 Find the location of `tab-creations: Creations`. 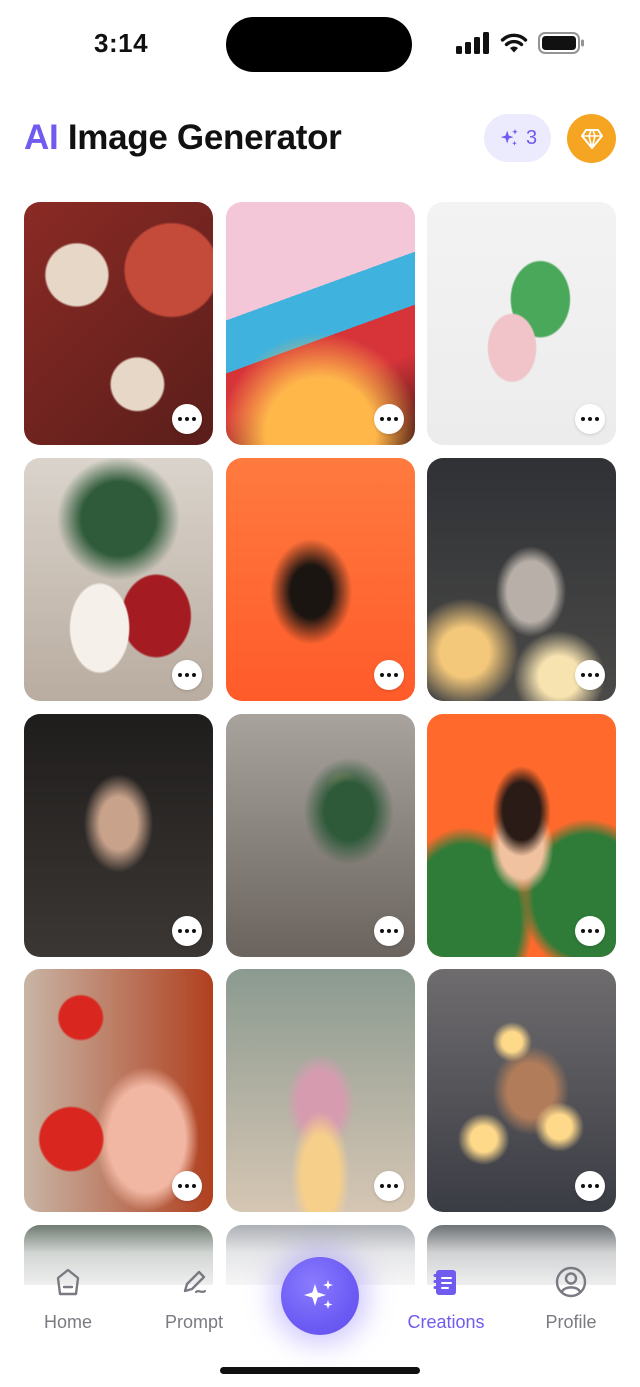

tab-creations: Creations is located at coordinates (446, 1298).